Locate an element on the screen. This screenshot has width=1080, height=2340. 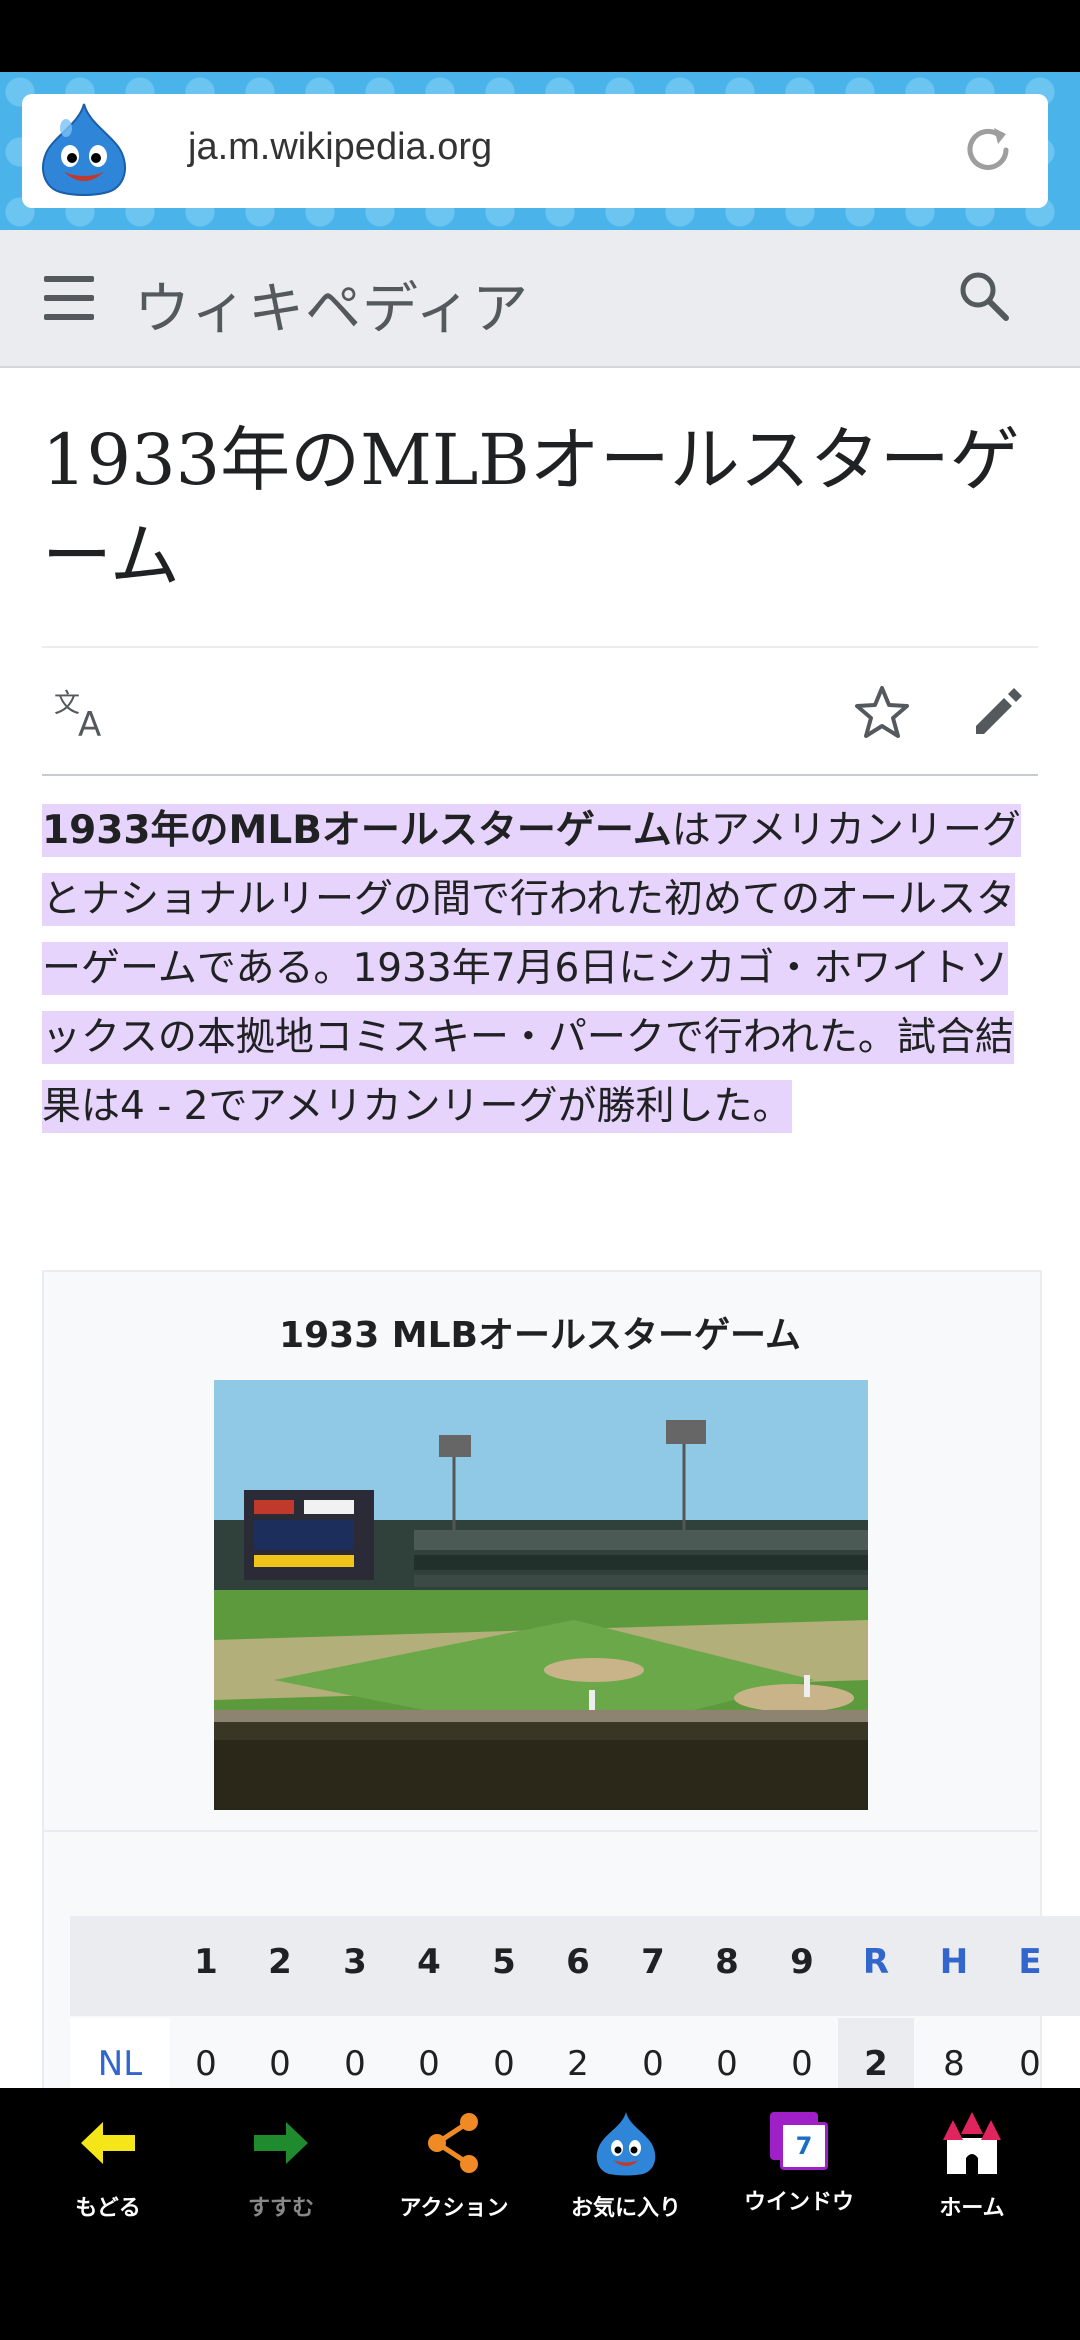
stadium-photo is located at coordinates (541, 1595).